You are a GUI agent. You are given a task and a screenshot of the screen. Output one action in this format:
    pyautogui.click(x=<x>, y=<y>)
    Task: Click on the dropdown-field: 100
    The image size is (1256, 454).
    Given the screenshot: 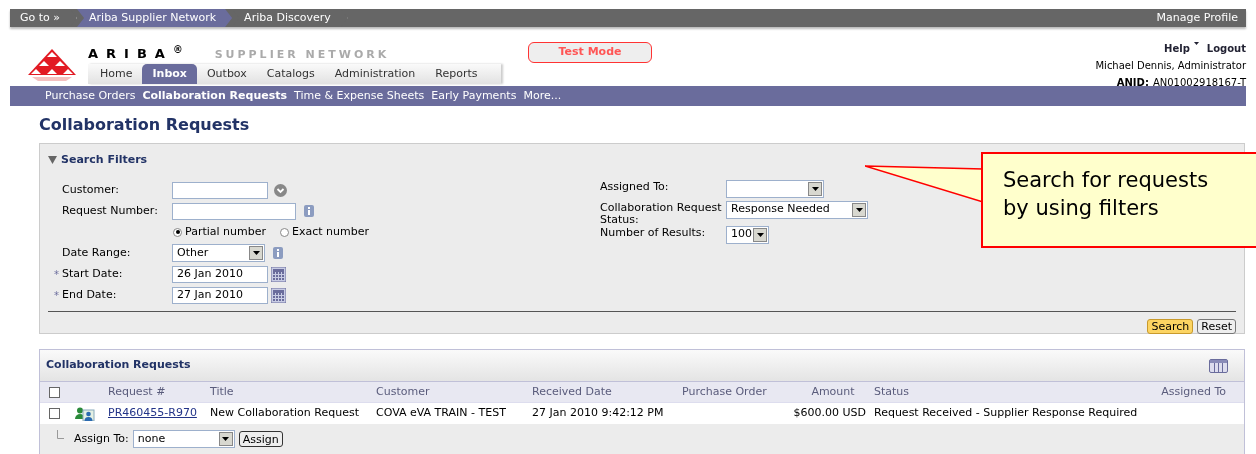 What is the action you would take?
    pyautogui.click(x=747, y=234)
    